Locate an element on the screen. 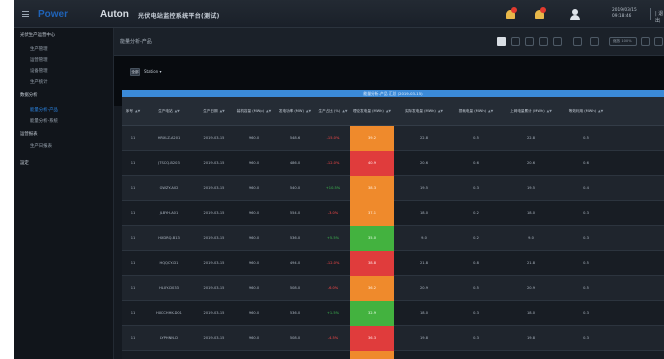 Image resolution: width=664 pixels, height=359 pixels. export-icon is located at coordinates (645, 41).